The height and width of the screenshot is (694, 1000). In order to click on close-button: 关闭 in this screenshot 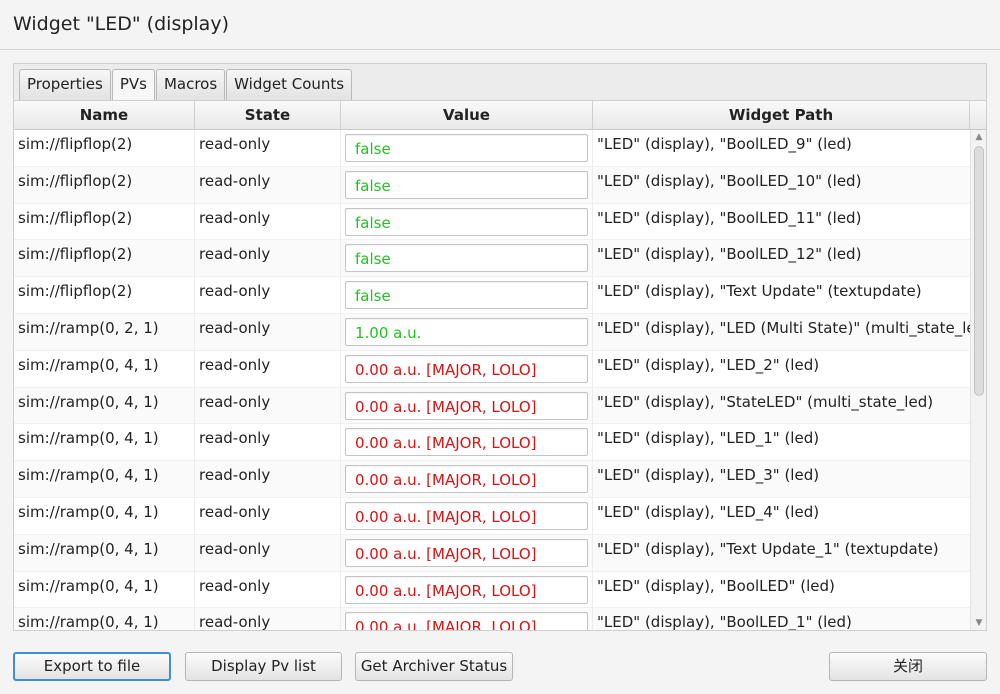, I will do `click(908, 666)`.